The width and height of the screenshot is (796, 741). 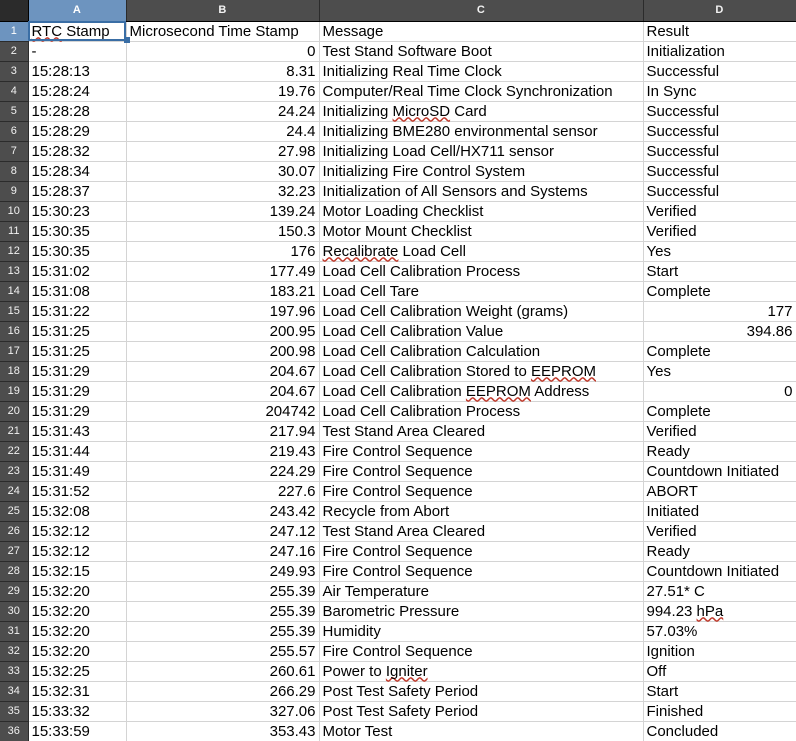 What do you see at coordinates (77, 251) in the screenshot?
I see `cell-a12: 15:30:35` at bounding box center [77, 251].